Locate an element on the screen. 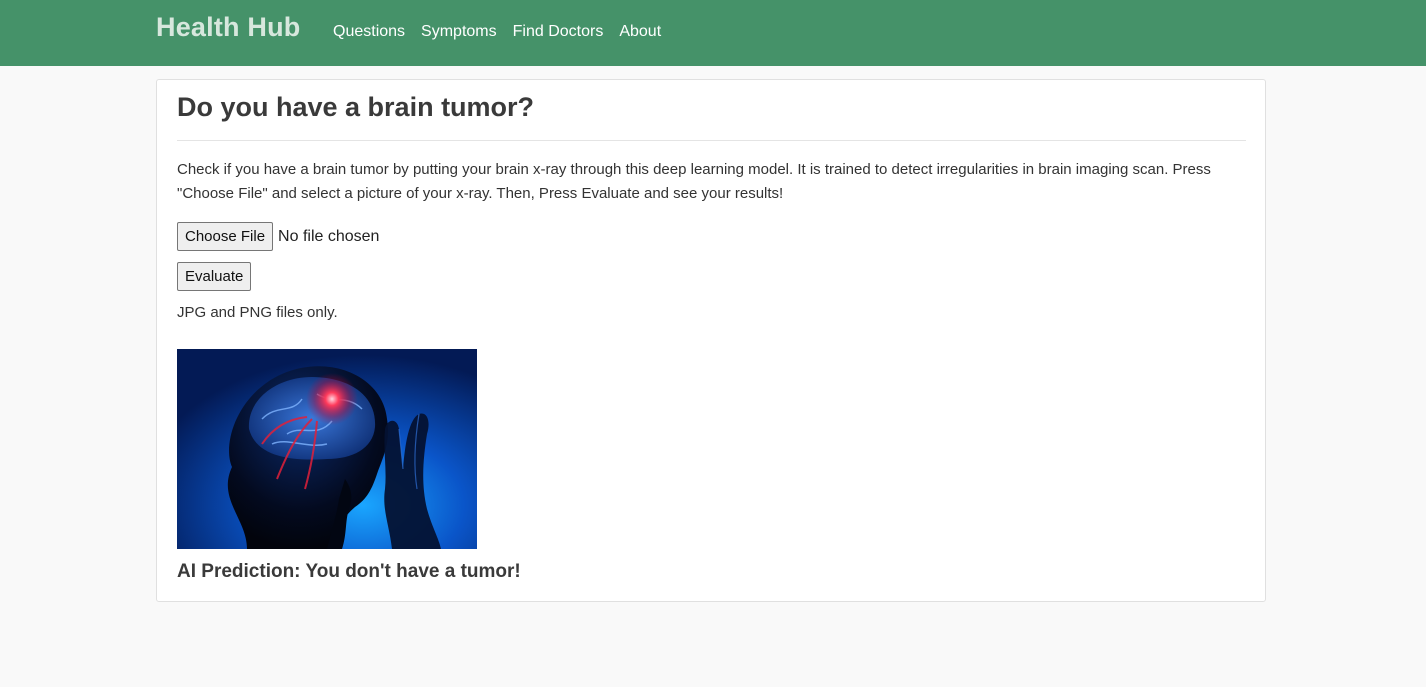  evaluate-button: Evaluate is located at coordinates (214, 276).